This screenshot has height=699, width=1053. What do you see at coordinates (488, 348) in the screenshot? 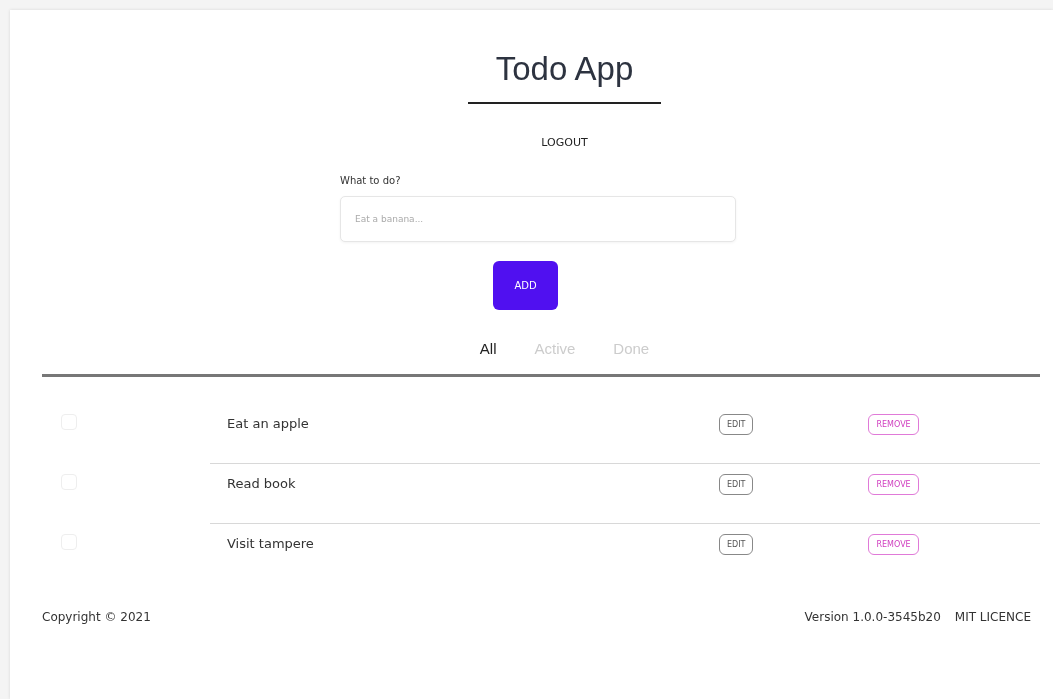
I see `filter-tab: All` at bounding box center [488, 348].